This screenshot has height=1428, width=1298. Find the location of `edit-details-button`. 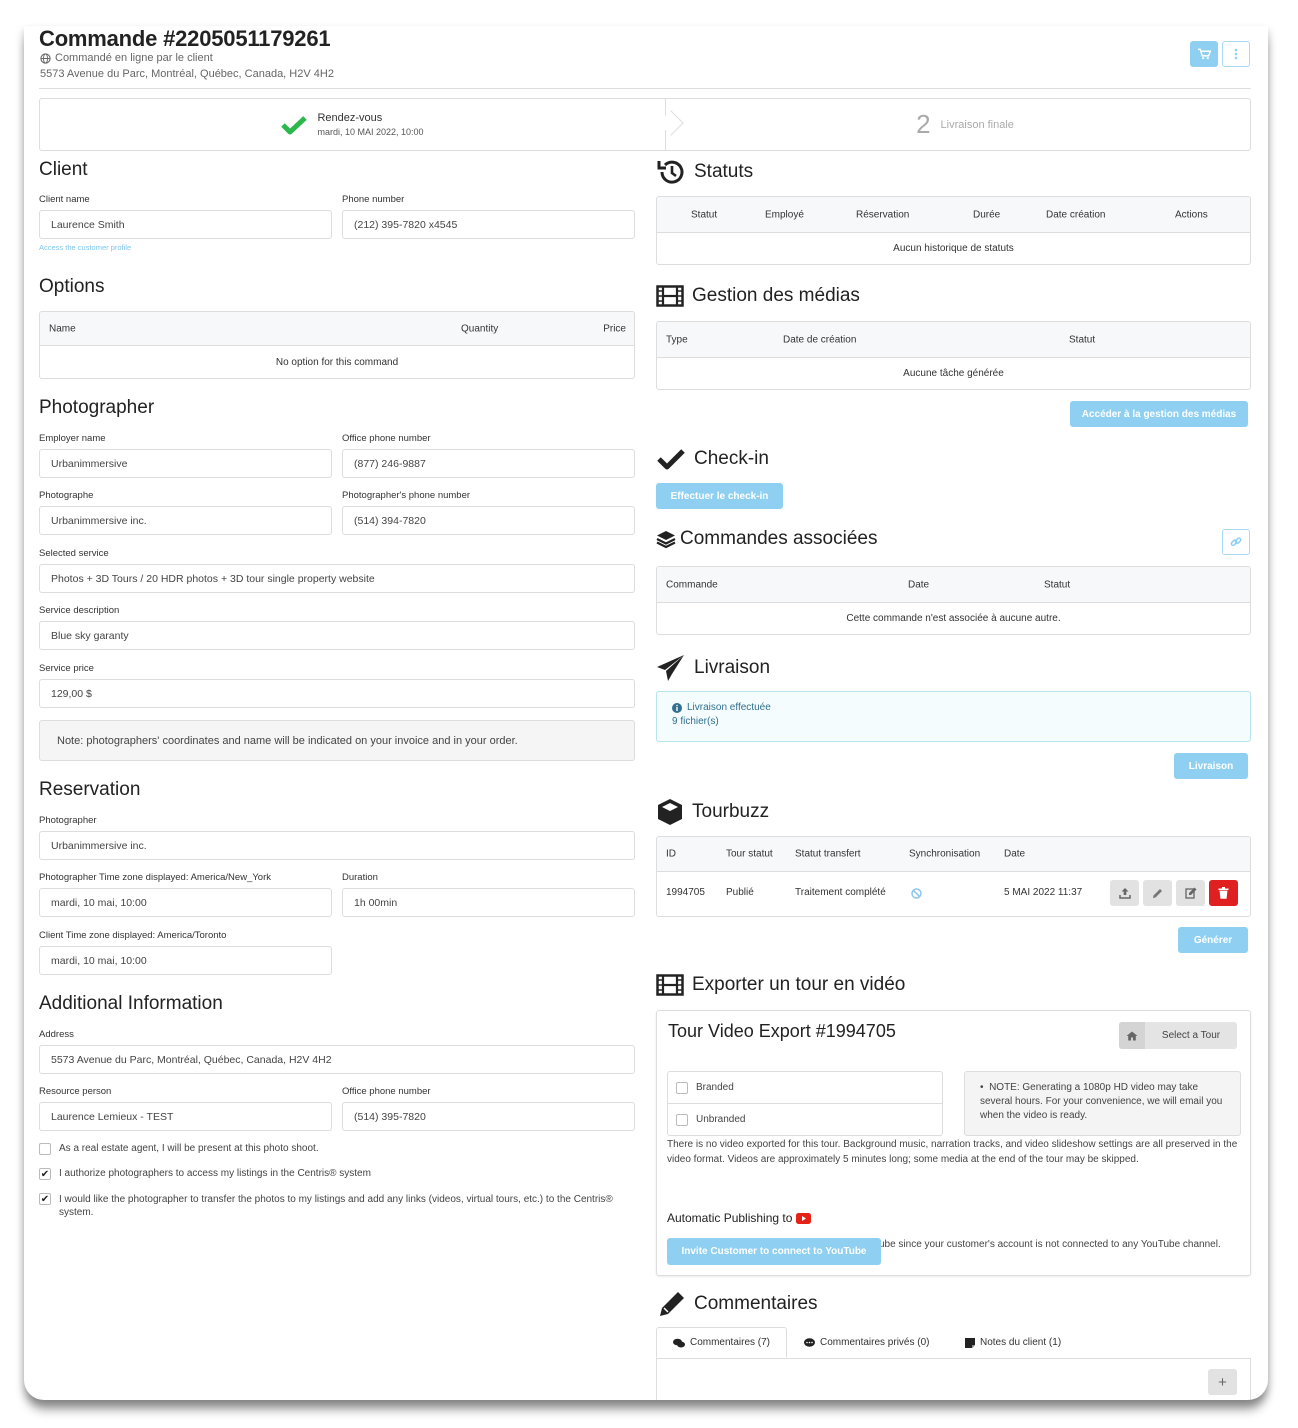

edit-details-button is located at coordinates (1190, 893).